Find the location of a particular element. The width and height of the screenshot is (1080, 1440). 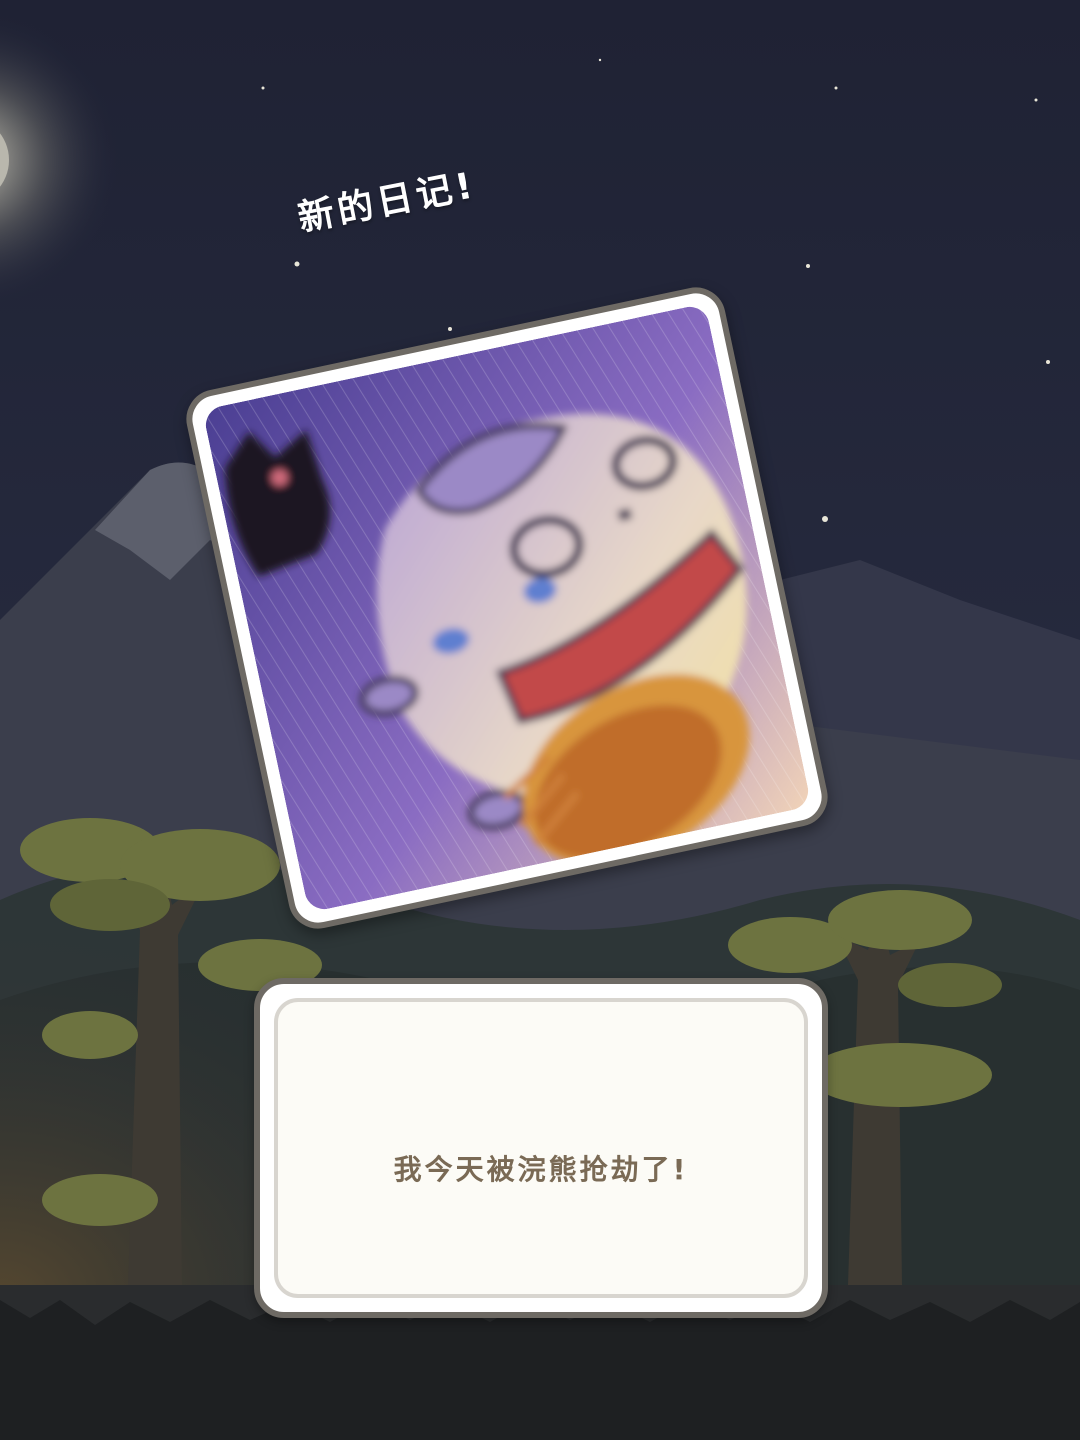

diary-text-card: 我今天被浣熊抢劫了! is located at coordinates (541, 1148).